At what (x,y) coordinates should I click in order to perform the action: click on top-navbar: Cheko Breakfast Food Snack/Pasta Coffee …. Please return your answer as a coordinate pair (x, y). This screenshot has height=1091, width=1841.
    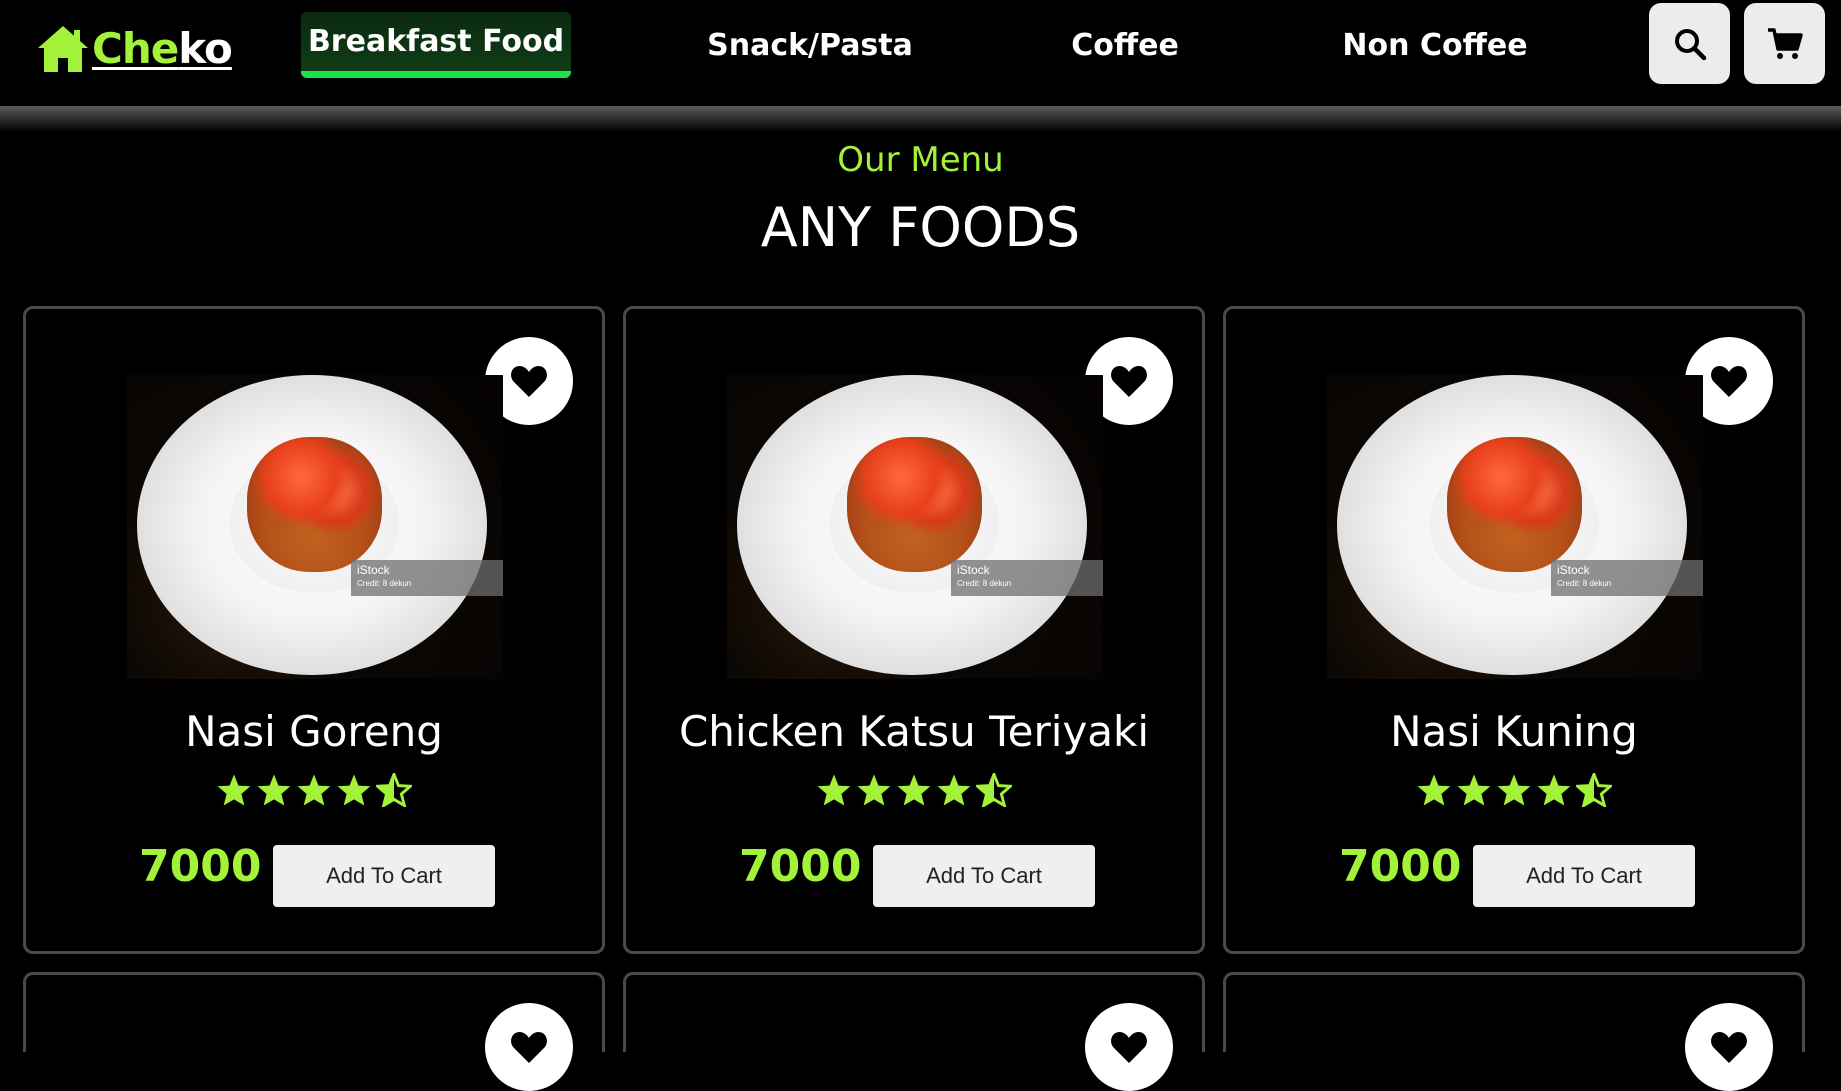
    Looking at the image, I should click on (920, 53).